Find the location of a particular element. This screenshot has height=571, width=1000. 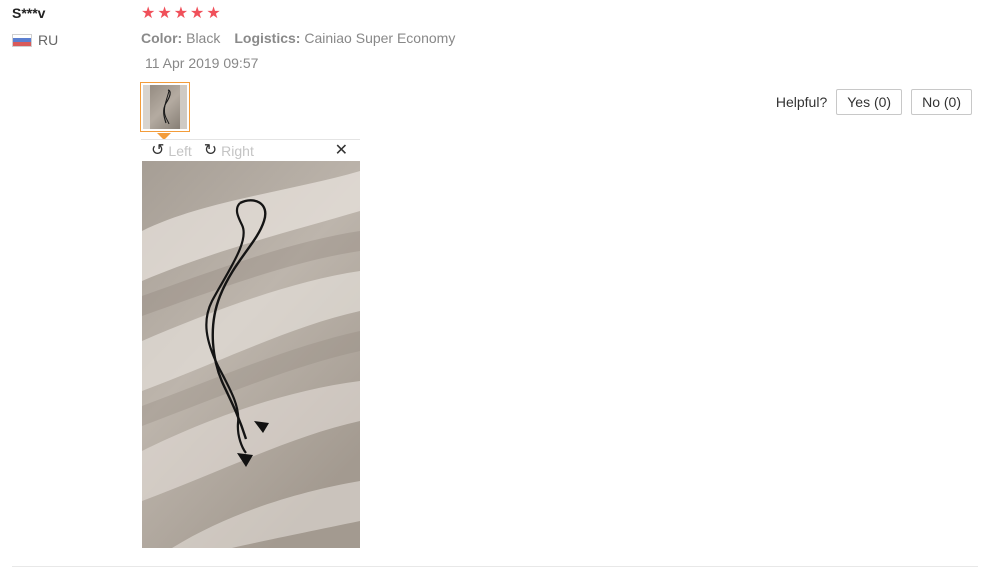

logistics-label: Logistics: is located at coordinates (267, 38).